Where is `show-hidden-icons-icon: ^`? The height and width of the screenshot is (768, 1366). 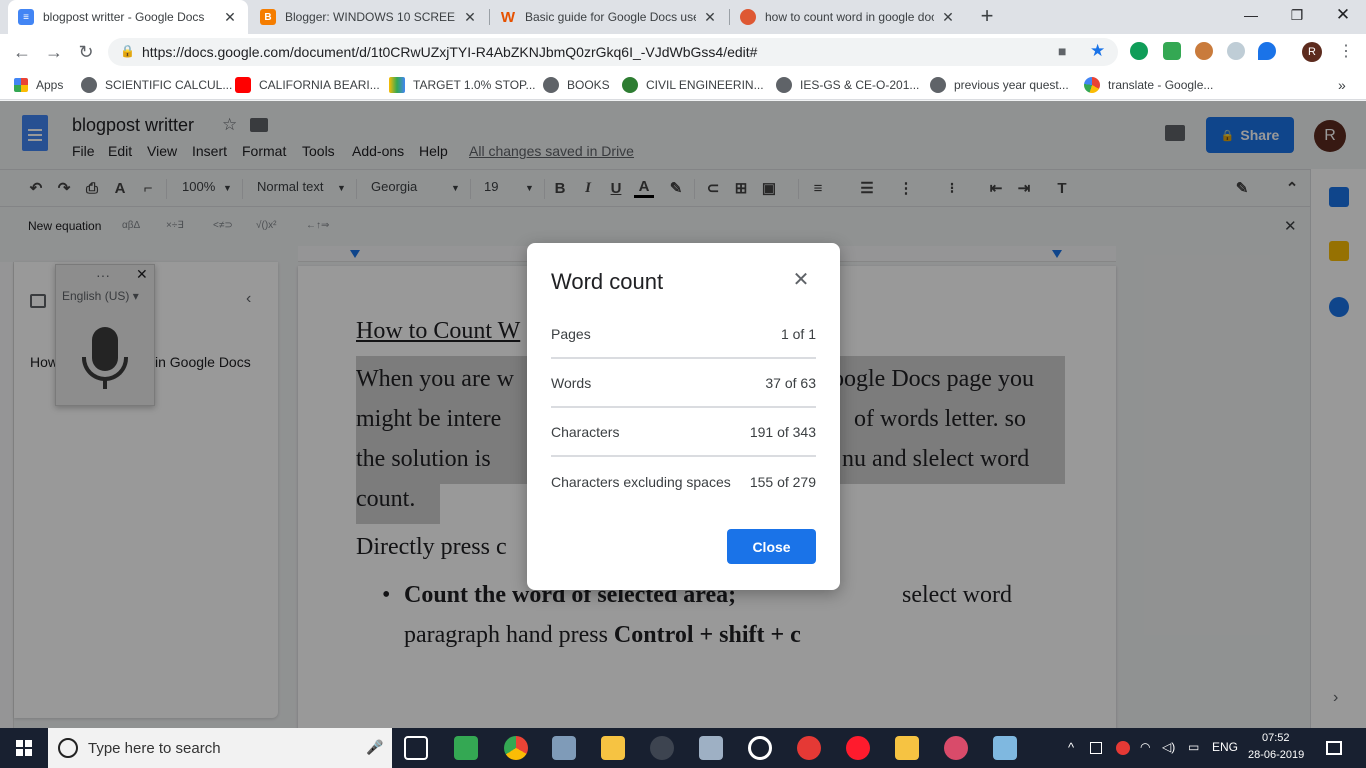 show-hidden-icons-icon: ^ is located at coordinates (1071, 747).